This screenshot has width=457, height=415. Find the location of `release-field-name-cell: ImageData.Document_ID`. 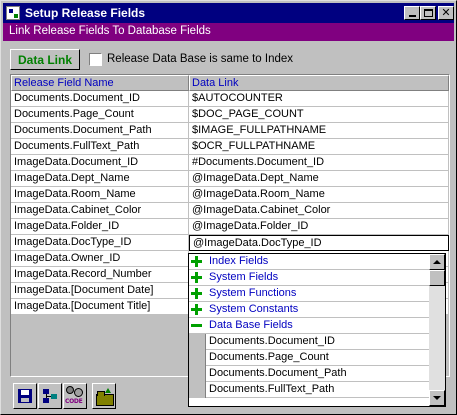

release-field-name-cell: ImageData.Document_ID is located at coordinates (100, 163).